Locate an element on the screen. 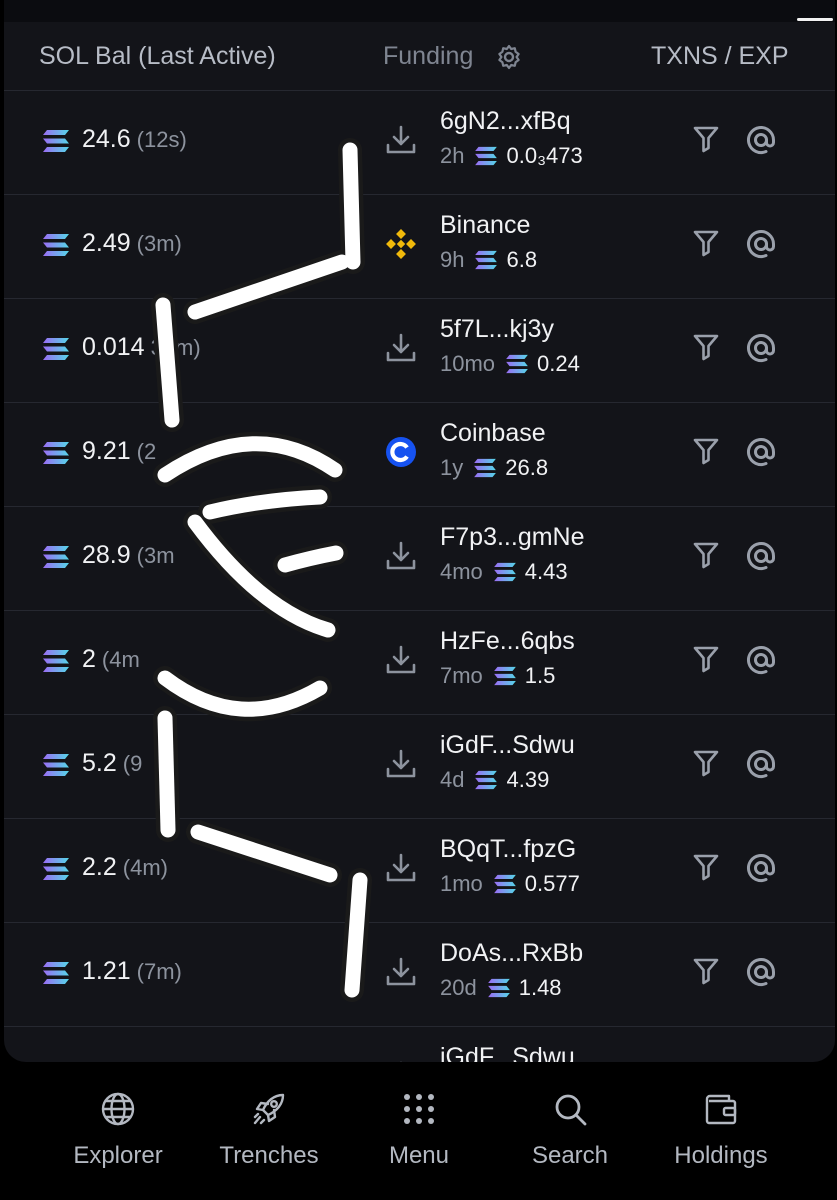 The image size is (837, 1200). binance-icon is located at coordinates (401, 244).